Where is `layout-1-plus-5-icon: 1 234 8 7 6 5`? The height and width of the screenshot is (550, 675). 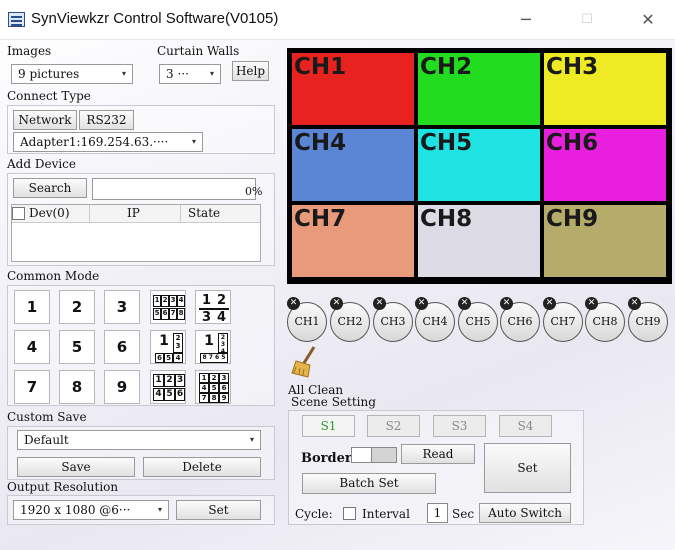
layout-1-plus-5-icon: 1 234 8 7 6 5 is located at coordinates (213, 347).